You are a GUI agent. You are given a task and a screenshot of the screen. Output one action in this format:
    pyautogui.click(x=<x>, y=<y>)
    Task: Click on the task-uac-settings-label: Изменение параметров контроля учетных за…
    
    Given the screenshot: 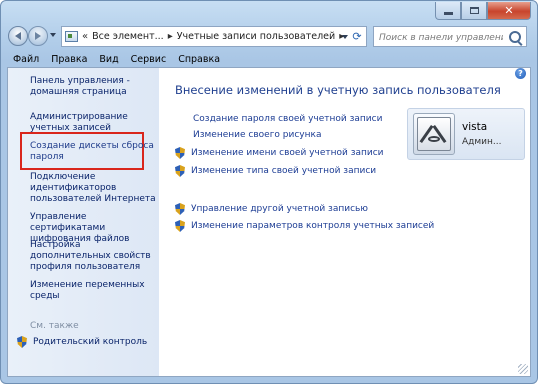 What is the action you would take?
    pyautogui.click(x=313, y=226)
    